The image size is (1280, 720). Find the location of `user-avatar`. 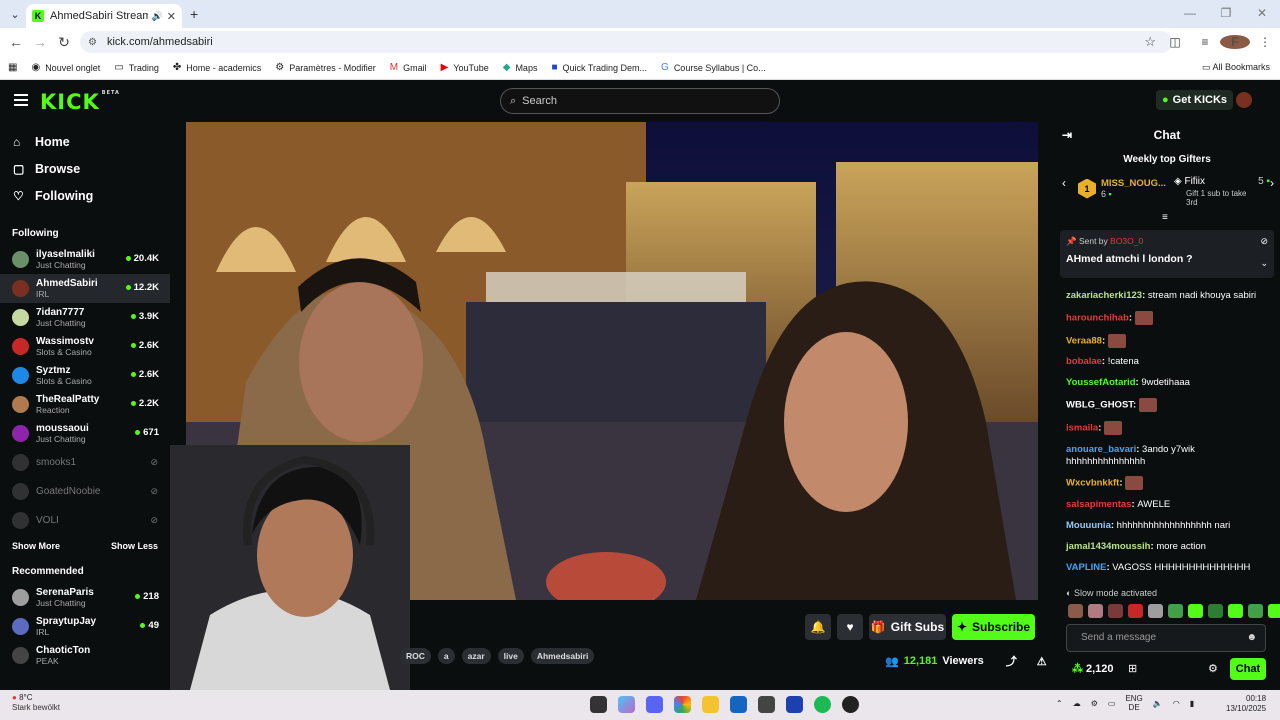

user-avatar is located at coordinates (1244, 100).